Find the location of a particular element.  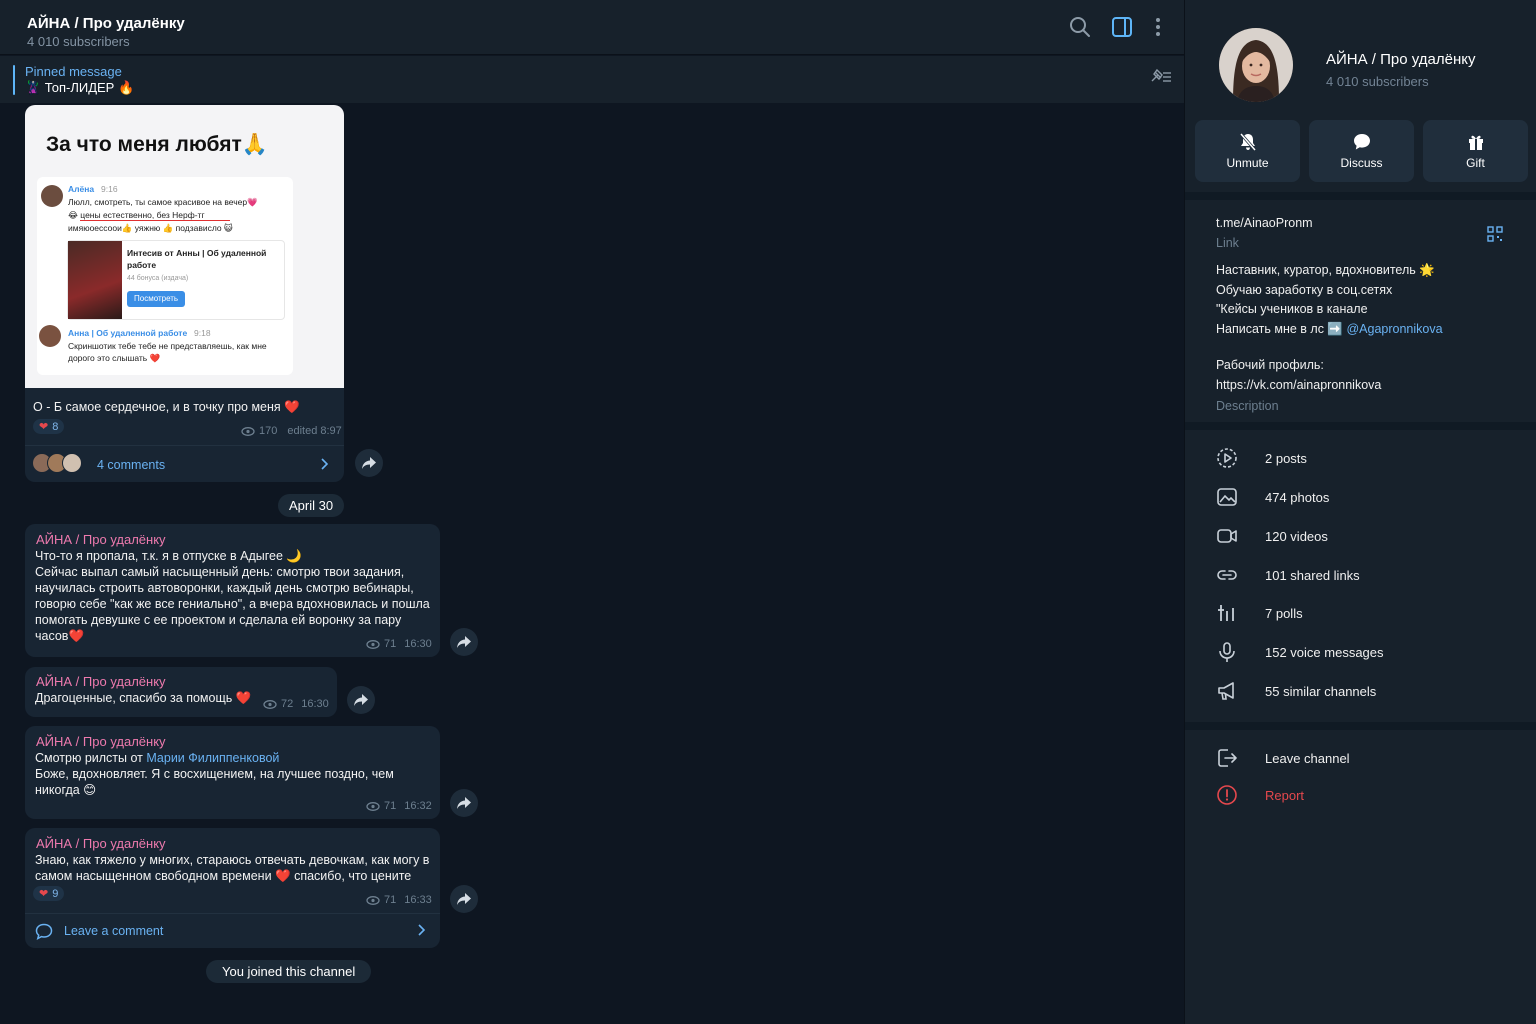

bio-dm-prefix: Написать мне в лс ➡️ is located at coordinates (1281, 329).